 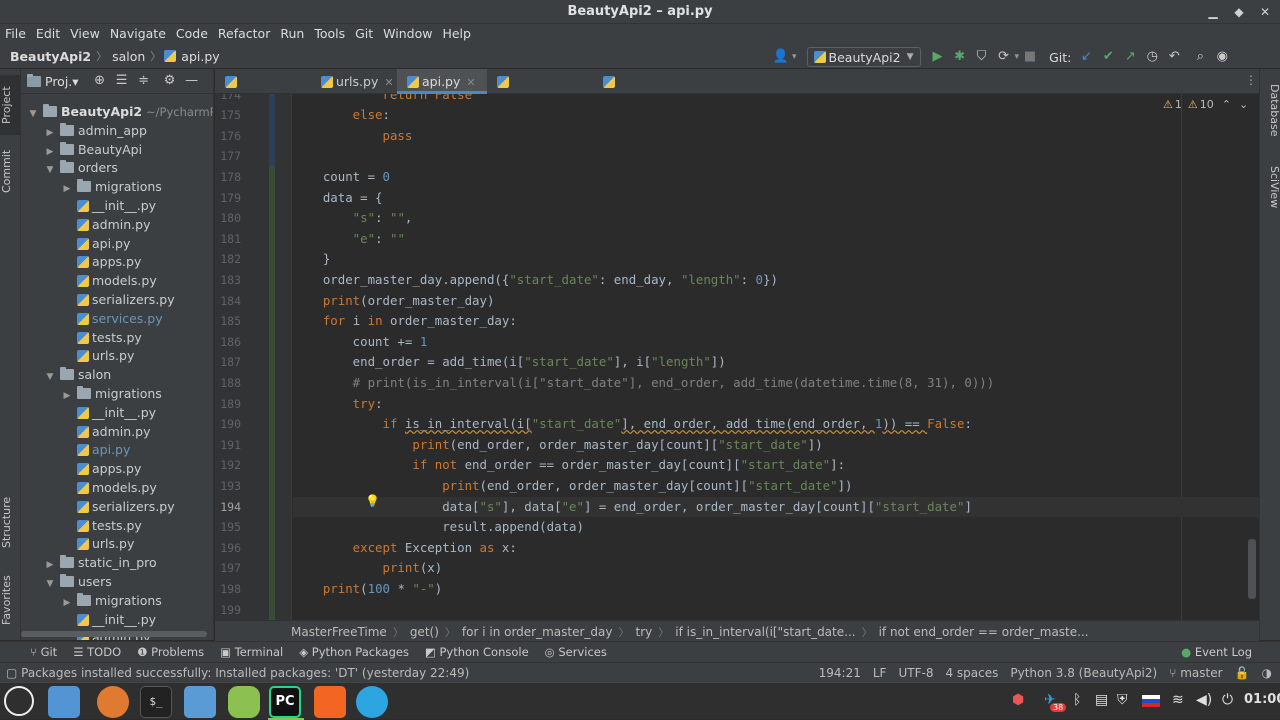 What do you see at coordinates (776, 177) in the screenshot?
I see `code-line: count = 0` at bounding box center [776, 177].